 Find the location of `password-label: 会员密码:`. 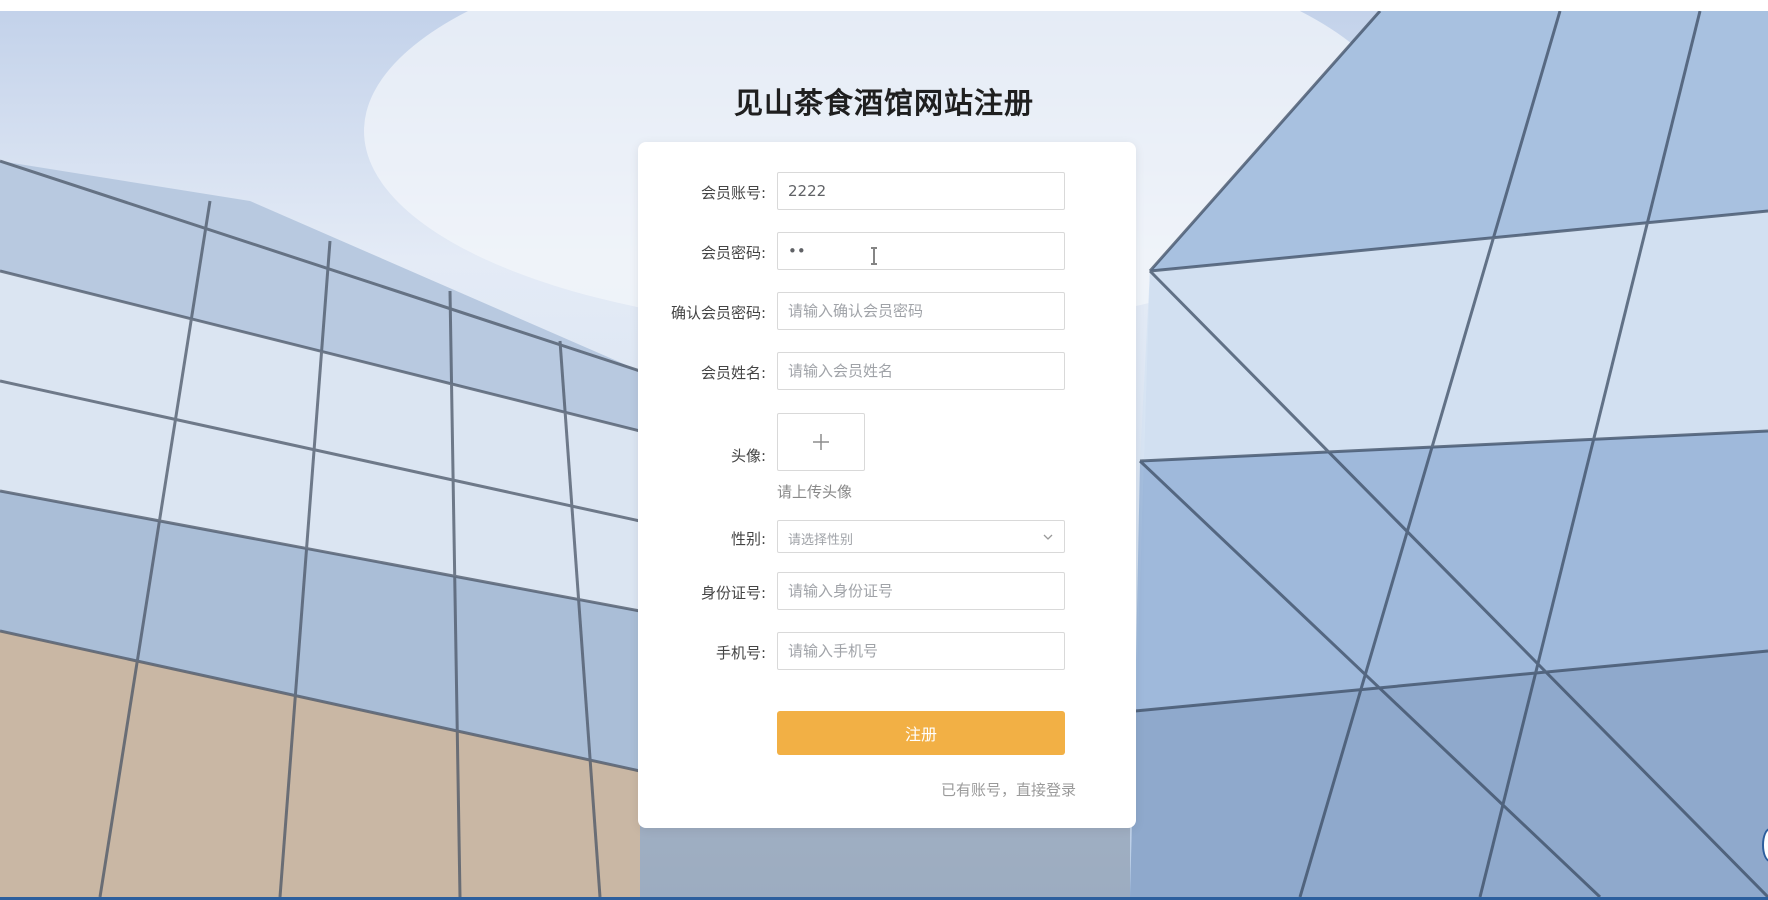

password-label: 会员密码: is located at coordinates (733, 253).